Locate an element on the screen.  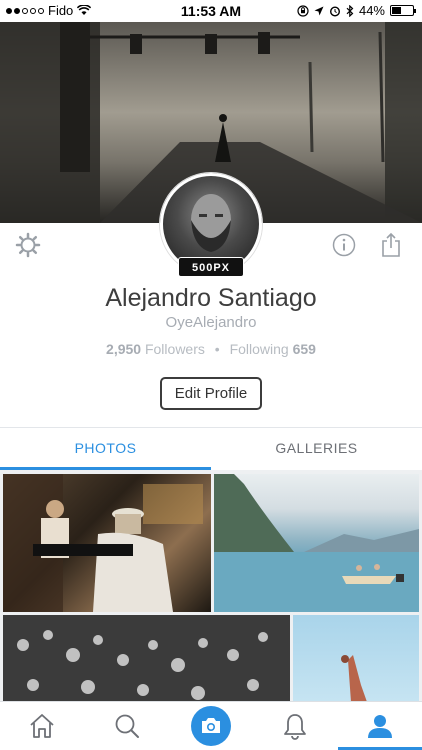
location-arrow-icon is located at coordinates (319, 10).